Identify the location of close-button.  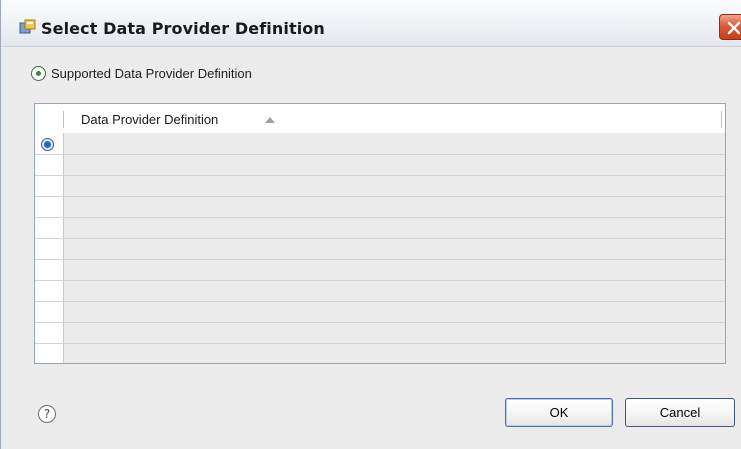
(730, 27).